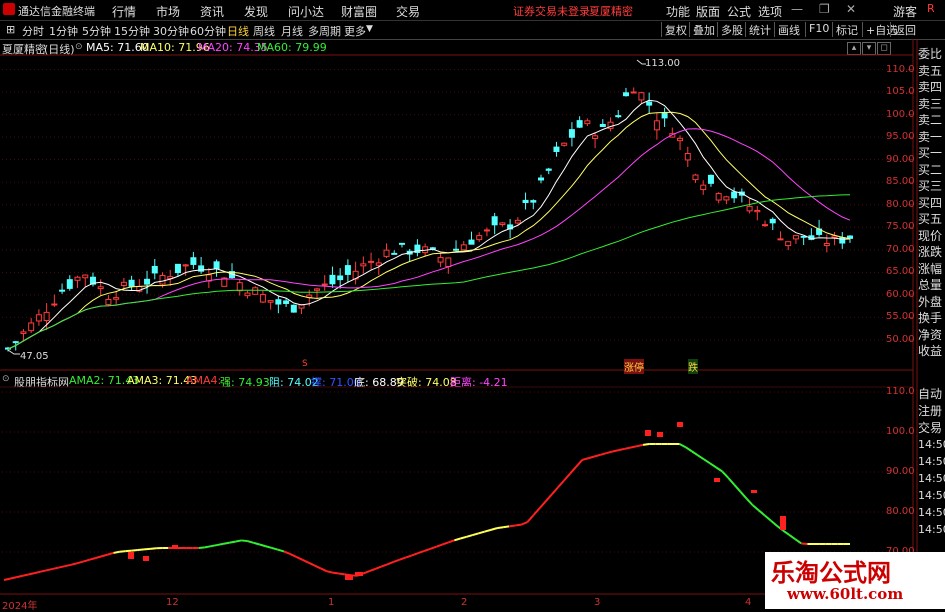 The width and height of the screenshot is (945, 612). I want to click on side-panel-action: 注册, so click(931, 410).